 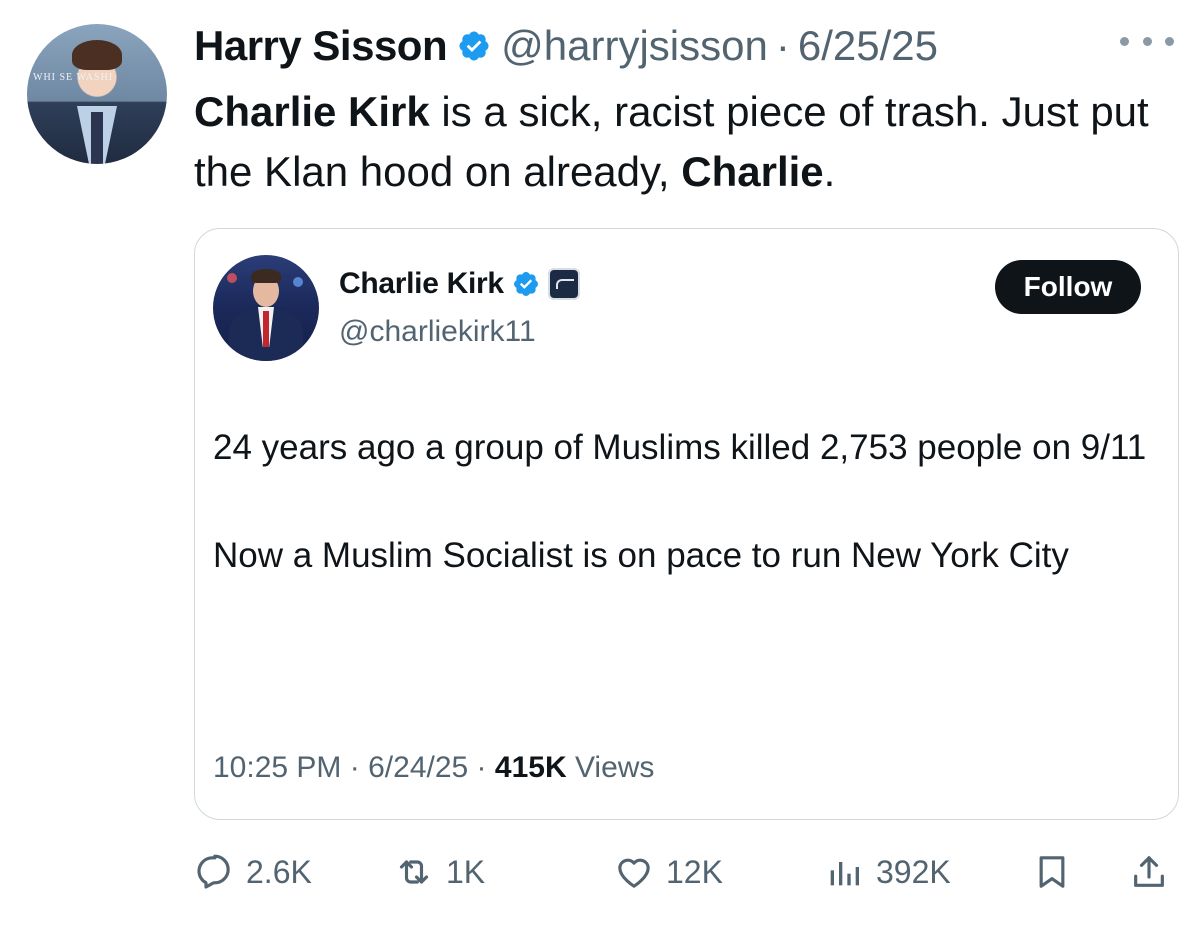 I want to click on repost-count: 1K, so click(x=466, y=871).